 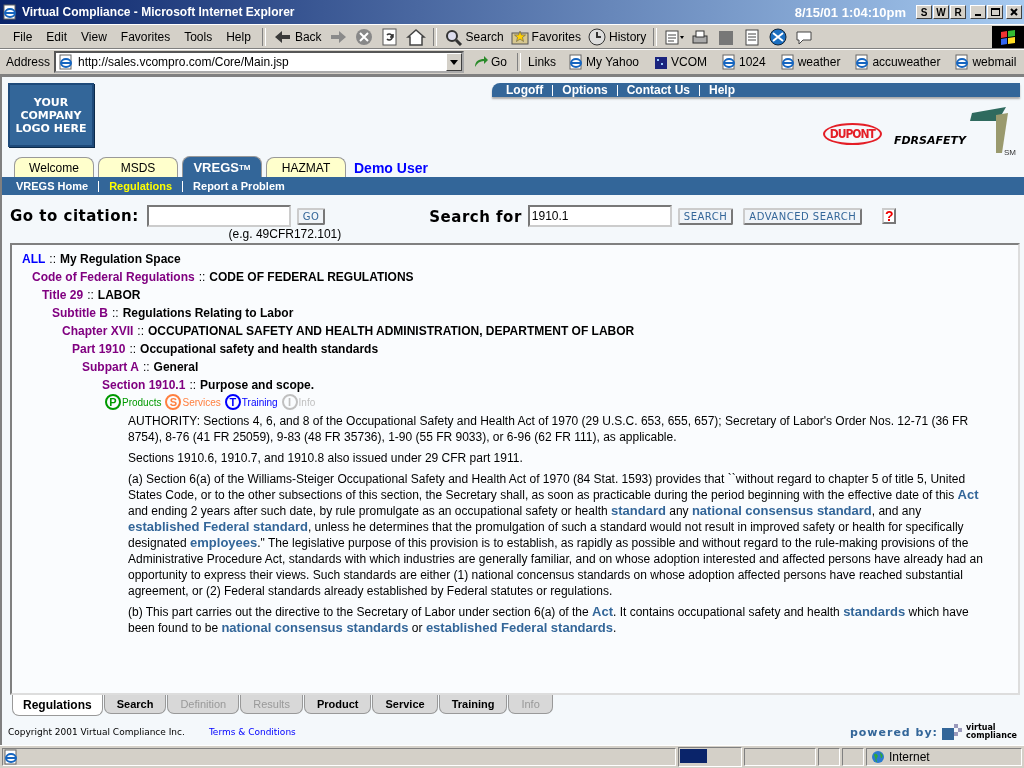 I want to click on term-link: standard, so click(x=638, y=510).